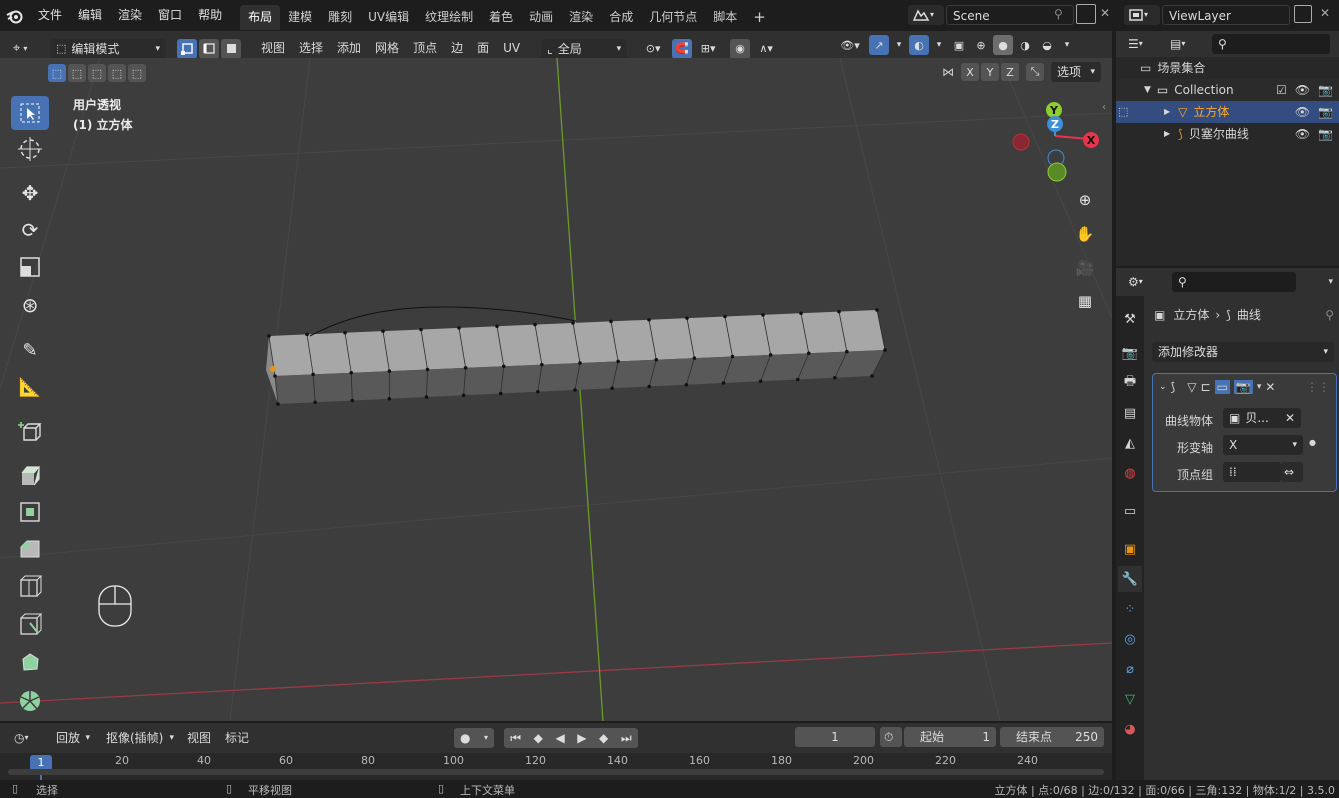 Image resolution: width=1339 pixels, height=798 pixels. Describe the element at coordinates (1003, 45) in the screenshot. I see `solid-shading-icon: ●` at that location.